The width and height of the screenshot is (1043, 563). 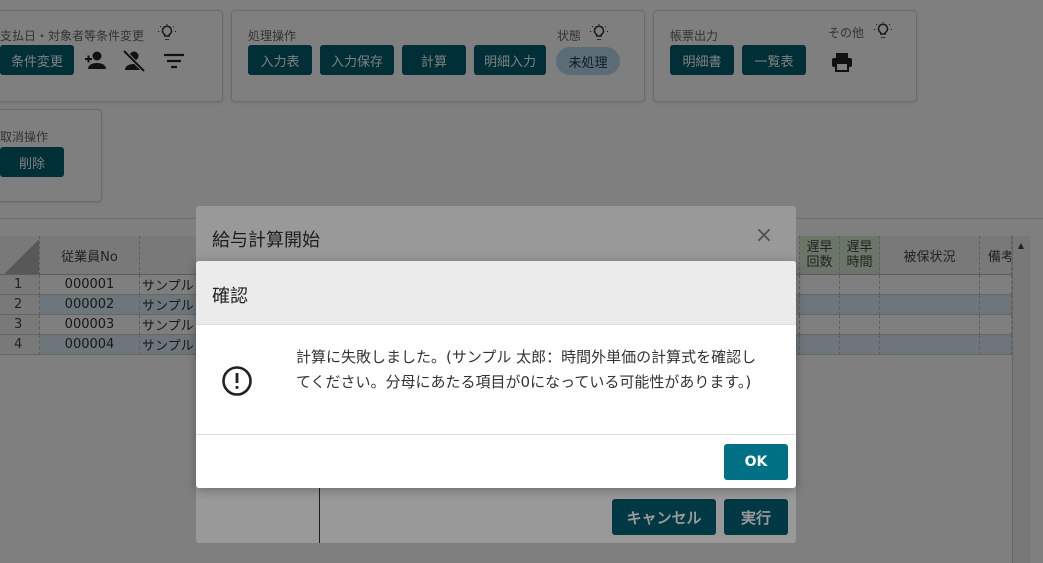 What do you see at coordinates (496, 293) in the screenshot?
I see `confirm-dialog-header: 確認` at bounding box center [496, 293].